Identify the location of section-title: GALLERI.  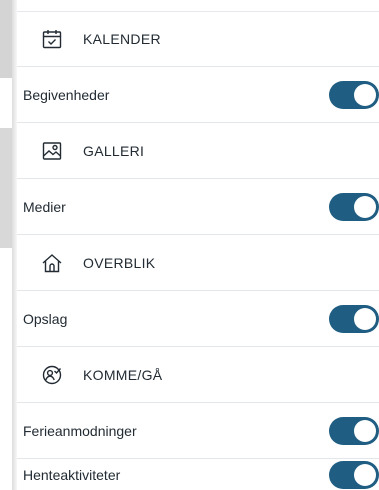
(114, 151).